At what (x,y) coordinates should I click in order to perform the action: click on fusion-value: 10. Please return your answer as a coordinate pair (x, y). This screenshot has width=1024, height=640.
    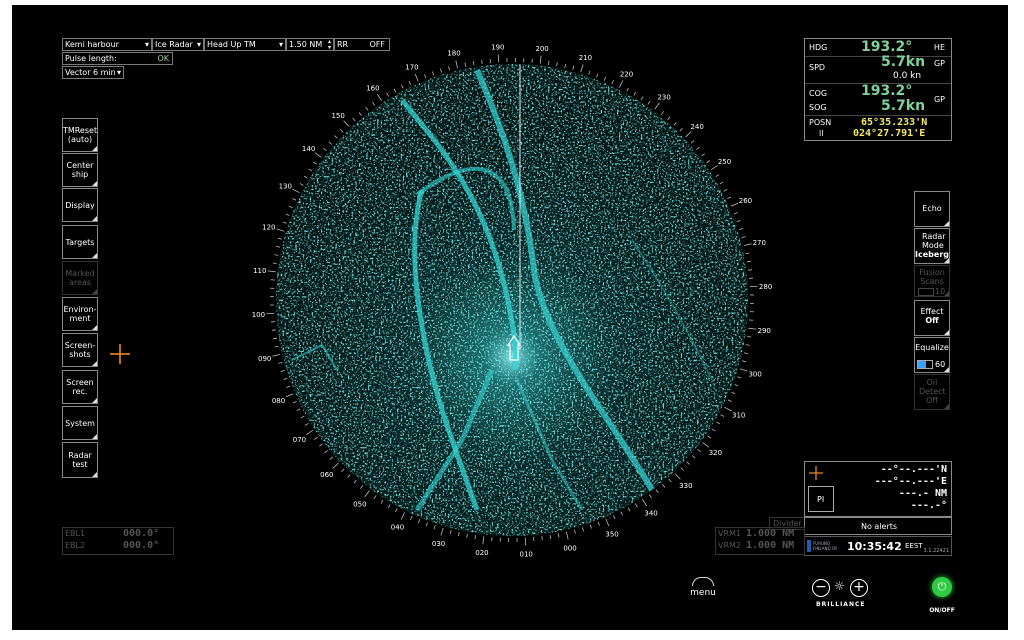
    Looking at the image, I should click on (940, 291).